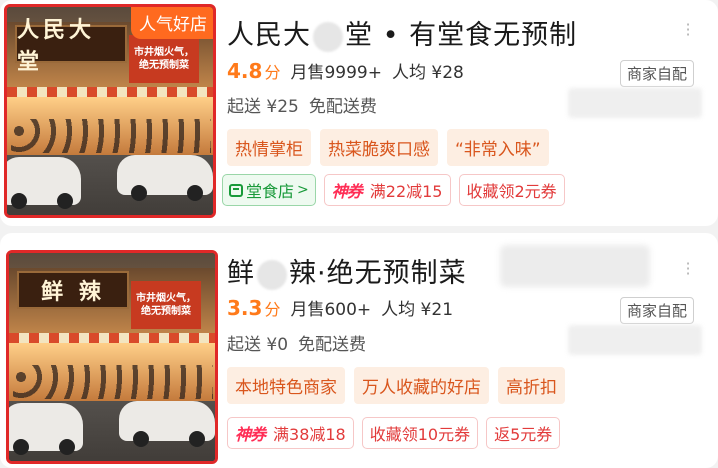 The height and width of the screenshot is (468, 718). I want to click on promo-row: 堂食店 > 神券 满22减15 收藏领2元券, so click(393, 190).